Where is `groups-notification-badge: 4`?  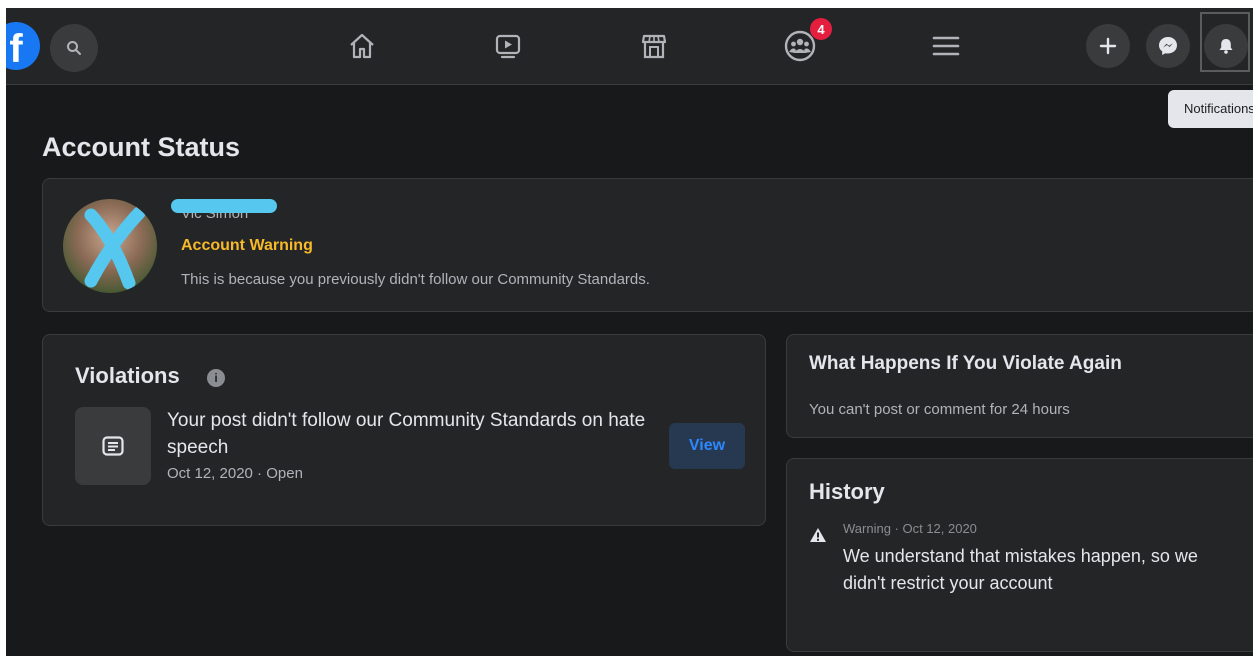
groups-notification-badge: 4 is located at coordinates (821, 29).